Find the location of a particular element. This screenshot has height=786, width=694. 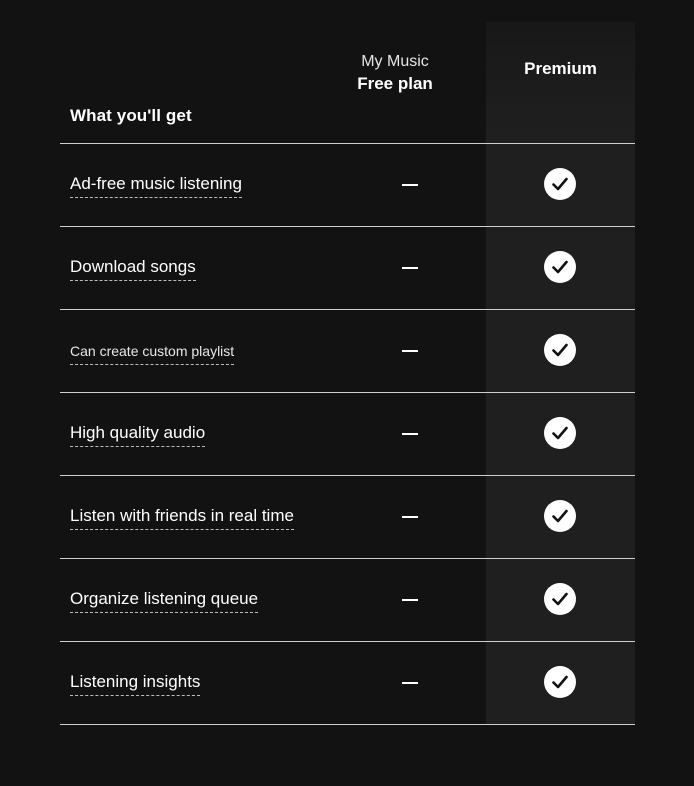

feature-row: Listen with friends in real time is located at coordinates (347, 516).